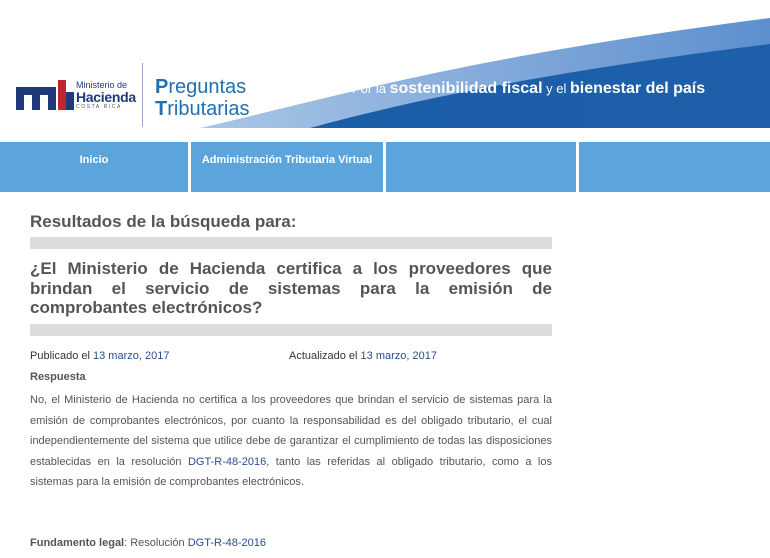  Describe the element at coordinates (291, 330) in the screenshot. I see `divider-bar-bottom` at that location.